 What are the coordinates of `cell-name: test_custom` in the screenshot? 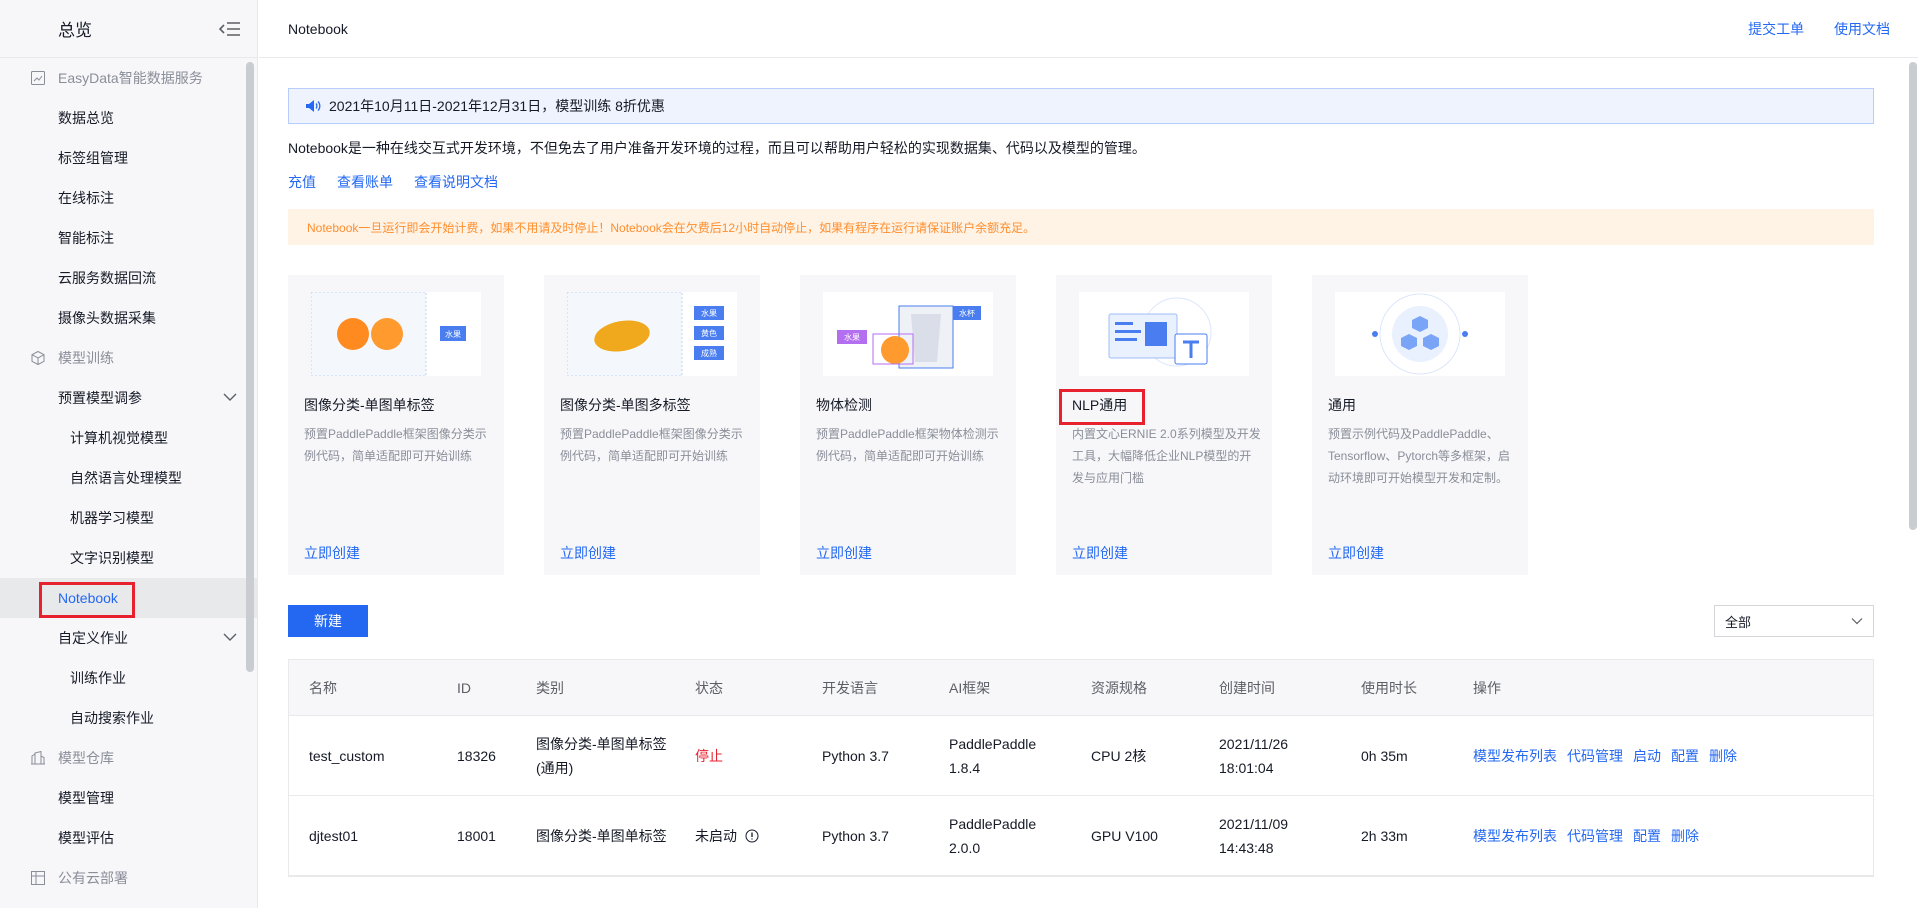 It's located at (347, 755).